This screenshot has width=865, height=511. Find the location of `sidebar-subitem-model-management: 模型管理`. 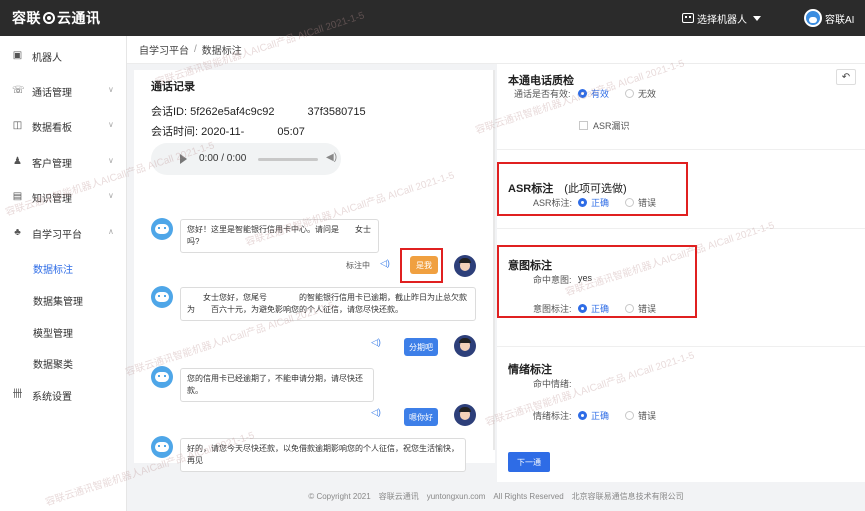

sidebar-subitem-model-management: 模型管理 is located at coordinates (53, 332).